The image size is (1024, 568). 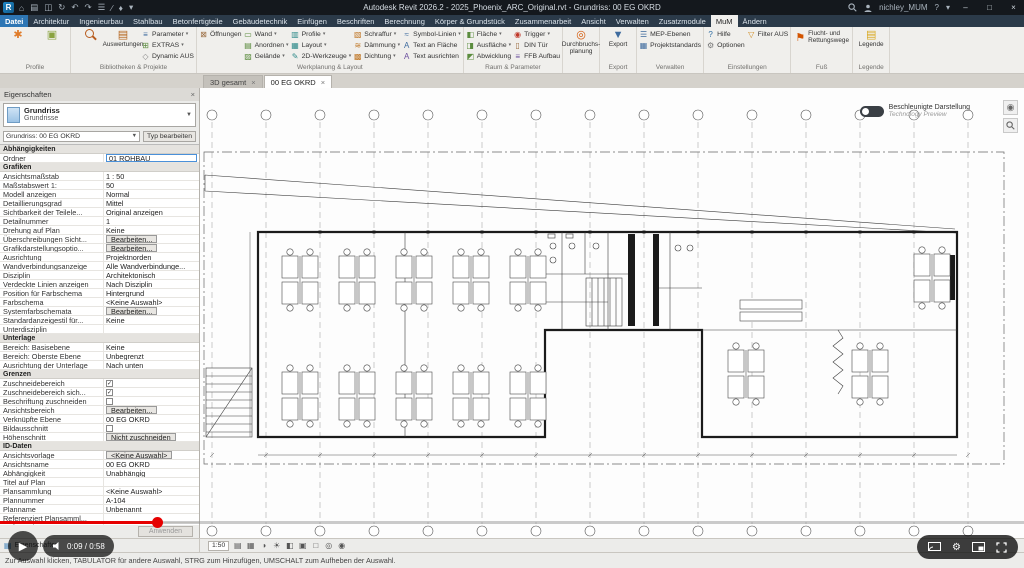 I want to click on property-value: Projektnorden, so click(x=151, y=257).